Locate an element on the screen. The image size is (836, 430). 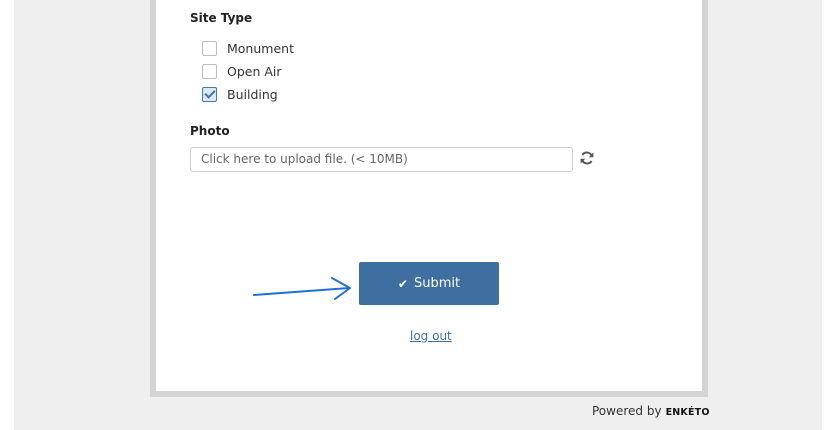
photo-upload-field: Click here to upload file. (< 10MB) is located at coordinates (381, 159).